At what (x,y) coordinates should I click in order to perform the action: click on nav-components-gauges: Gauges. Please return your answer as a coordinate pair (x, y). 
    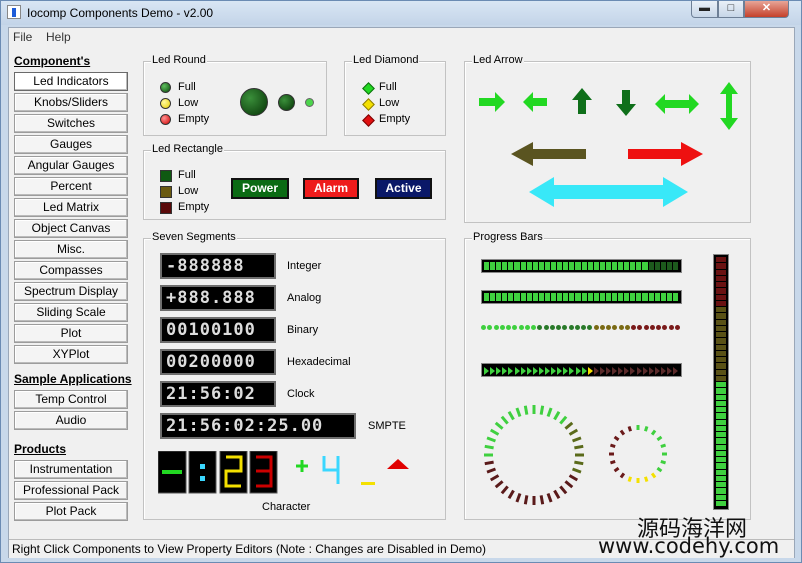
    Looking at the image, I should click on (71, 144).